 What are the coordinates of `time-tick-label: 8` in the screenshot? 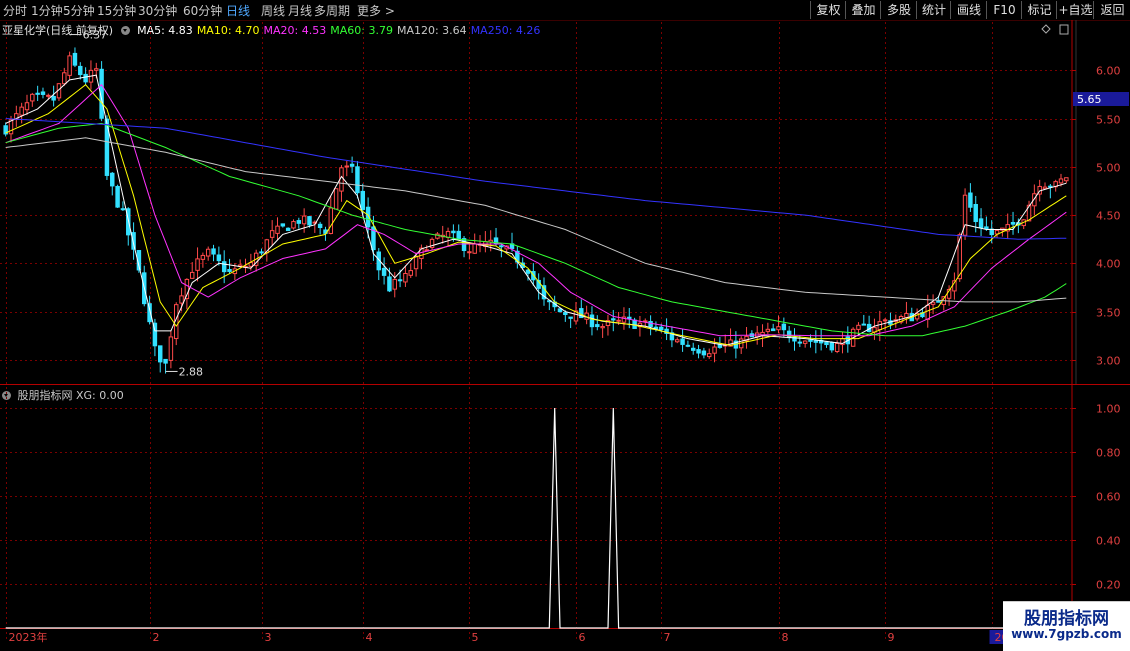 It's located at (785, 637).